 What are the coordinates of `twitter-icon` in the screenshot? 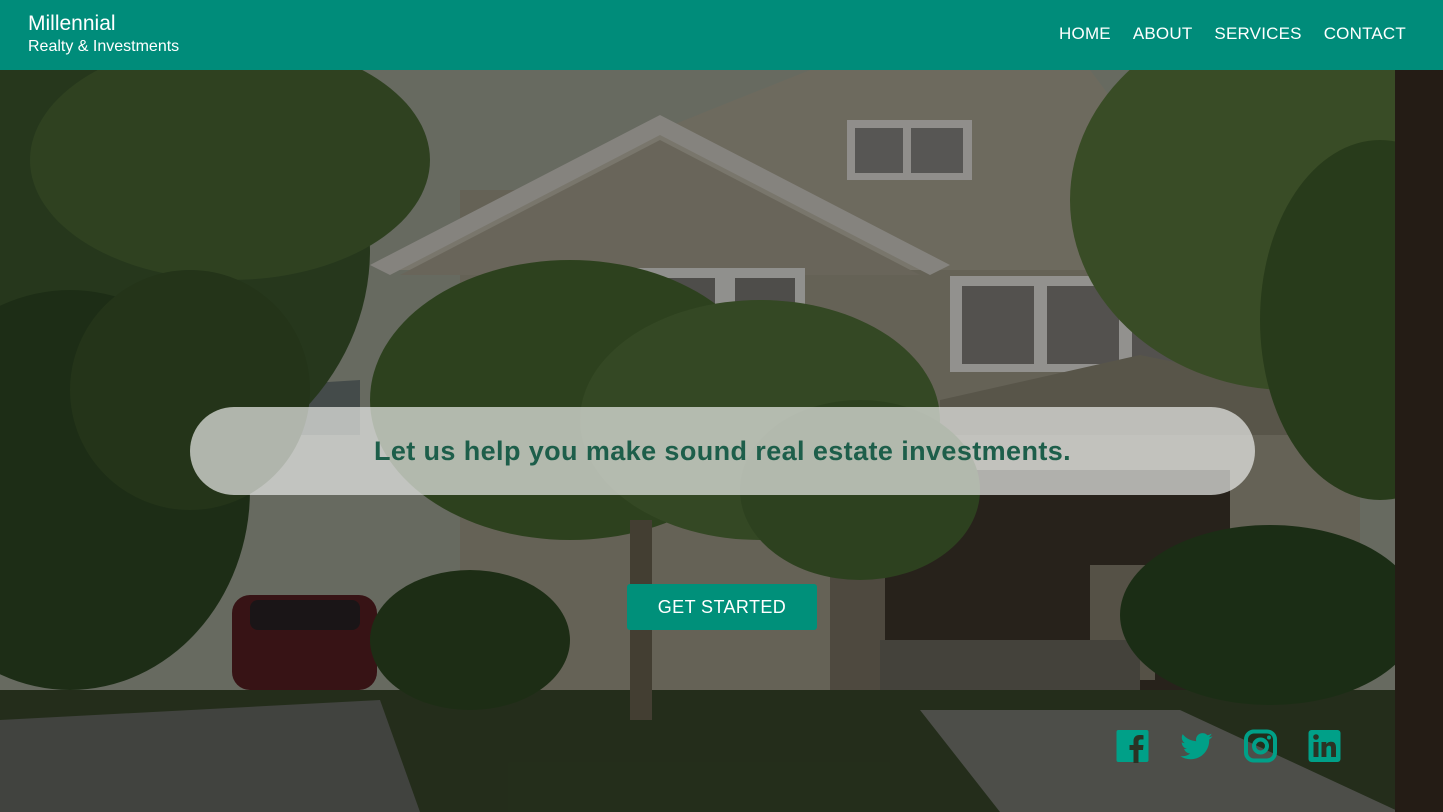 It's located at (1196, 746).